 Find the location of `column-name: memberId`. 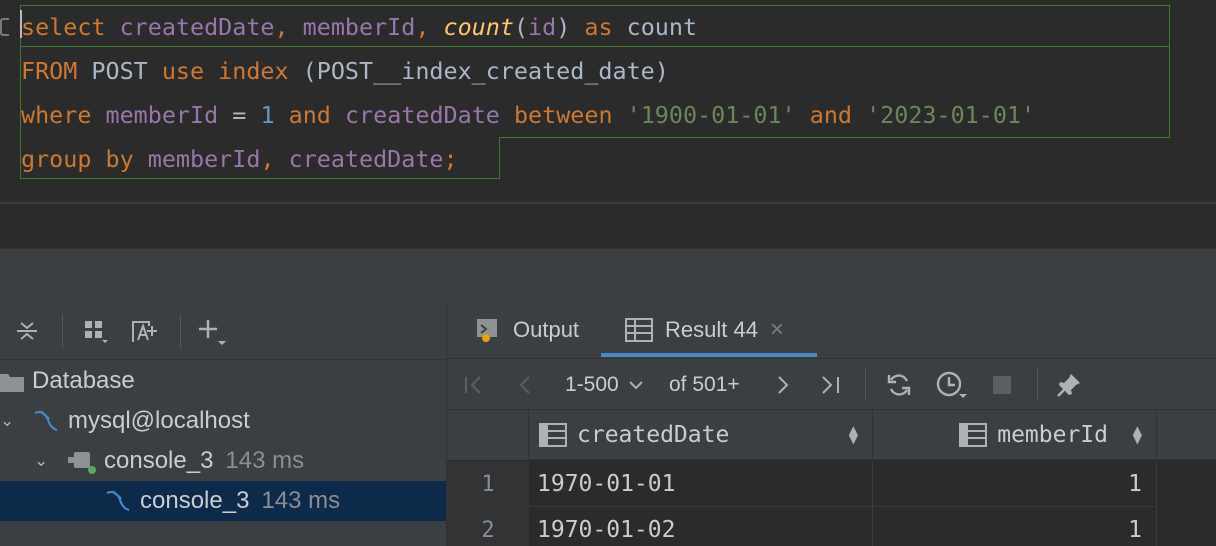

column-name: memberId is located at coordinates (1052, 435).